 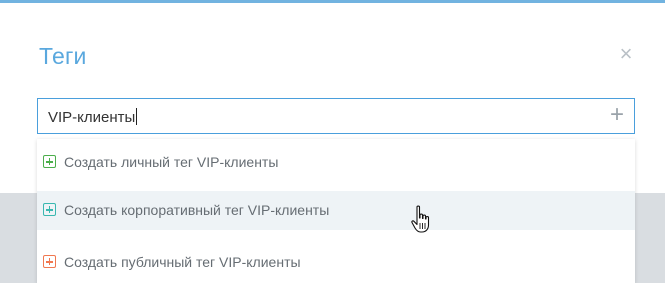 What do you see at coordinates (182, 262) in the screenshot?
I see `suggestion-label: Создать публичный тег VIP-клиенты` at bounding box center [182, 262].